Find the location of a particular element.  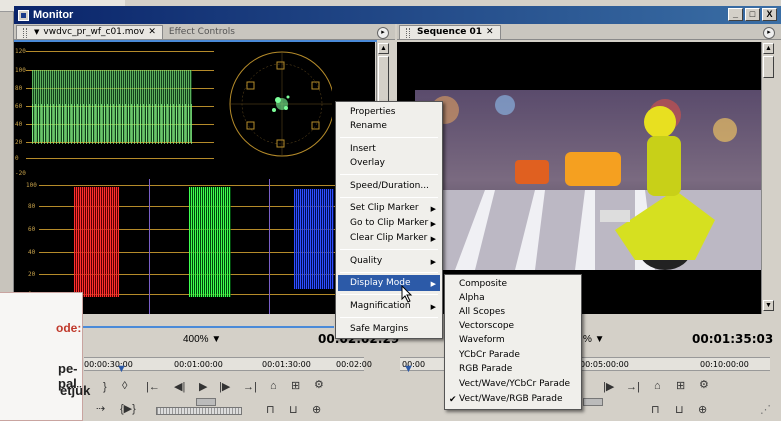

step-back-icon: ◀| is located at coordinates (179, 387).